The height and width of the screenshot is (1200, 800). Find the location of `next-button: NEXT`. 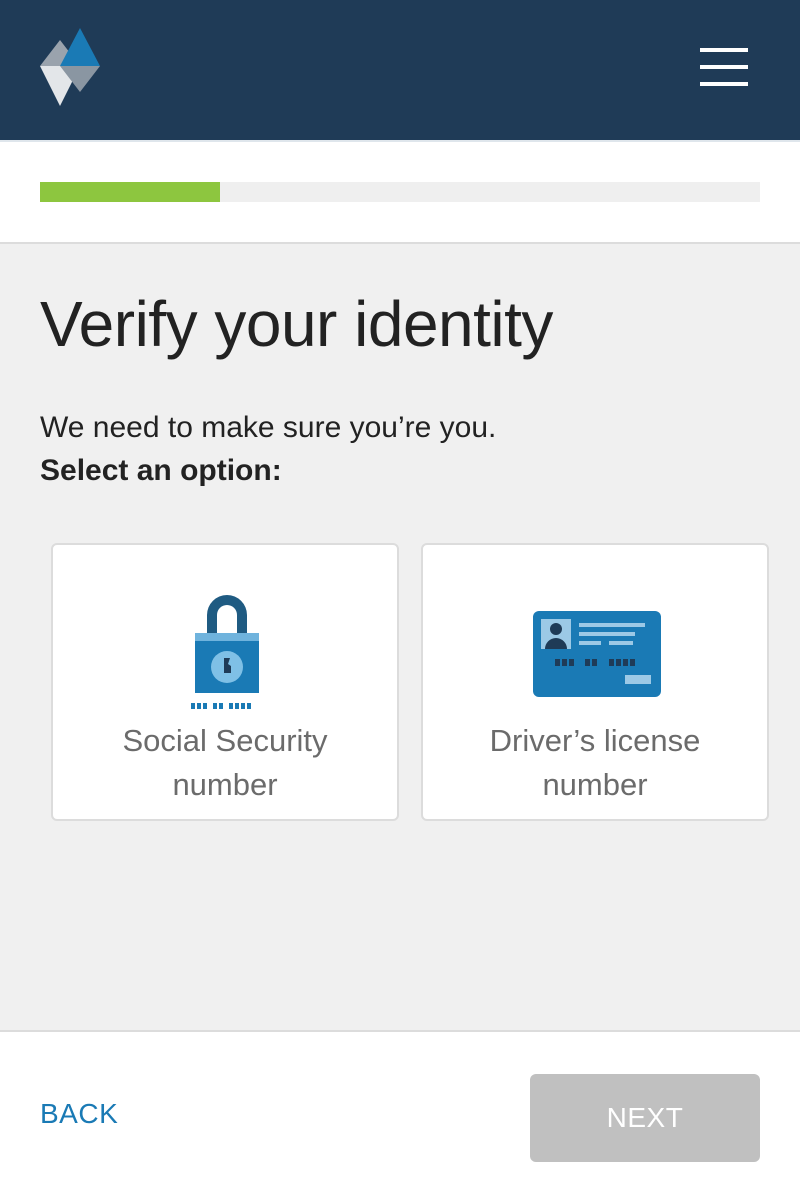

next-button: NEXT is located at coordinates (645, 1118).